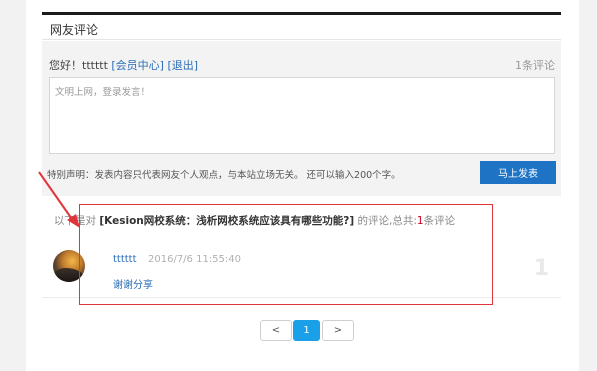 This screenshot has height=371, width=597. What do you see at coordinates (518, 172) in the screenshot?
I see `submit-comment-button: 马上发表` at bounding box center [518, 172].